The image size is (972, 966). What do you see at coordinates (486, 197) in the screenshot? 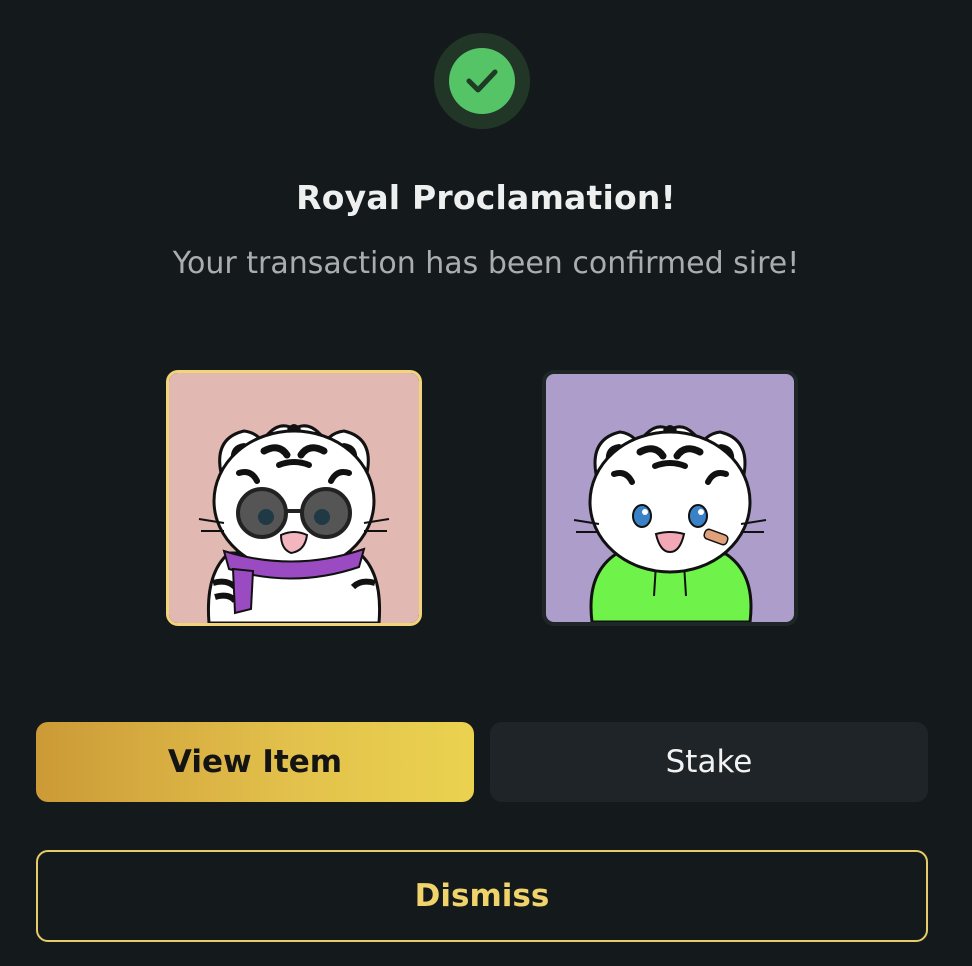
I see `modal-title: Royal Proclamation!` at bounding box center [486, 197].